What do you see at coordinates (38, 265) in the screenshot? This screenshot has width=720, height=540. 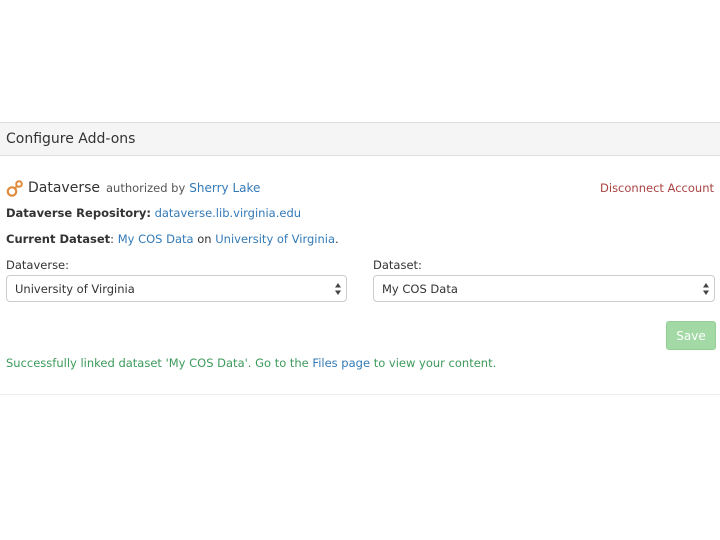 I see `dataverse-select-label: Dataverse:` at bounding box center [38, 265].